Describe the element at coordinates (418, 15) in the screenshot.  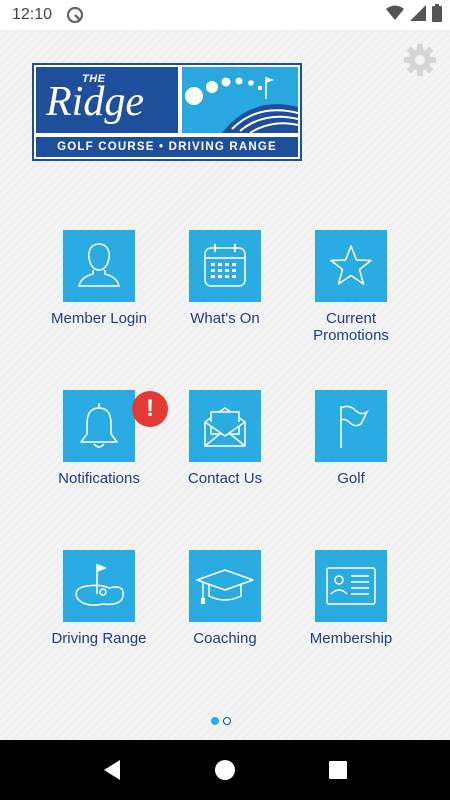
I see `signal-icon` at that location.